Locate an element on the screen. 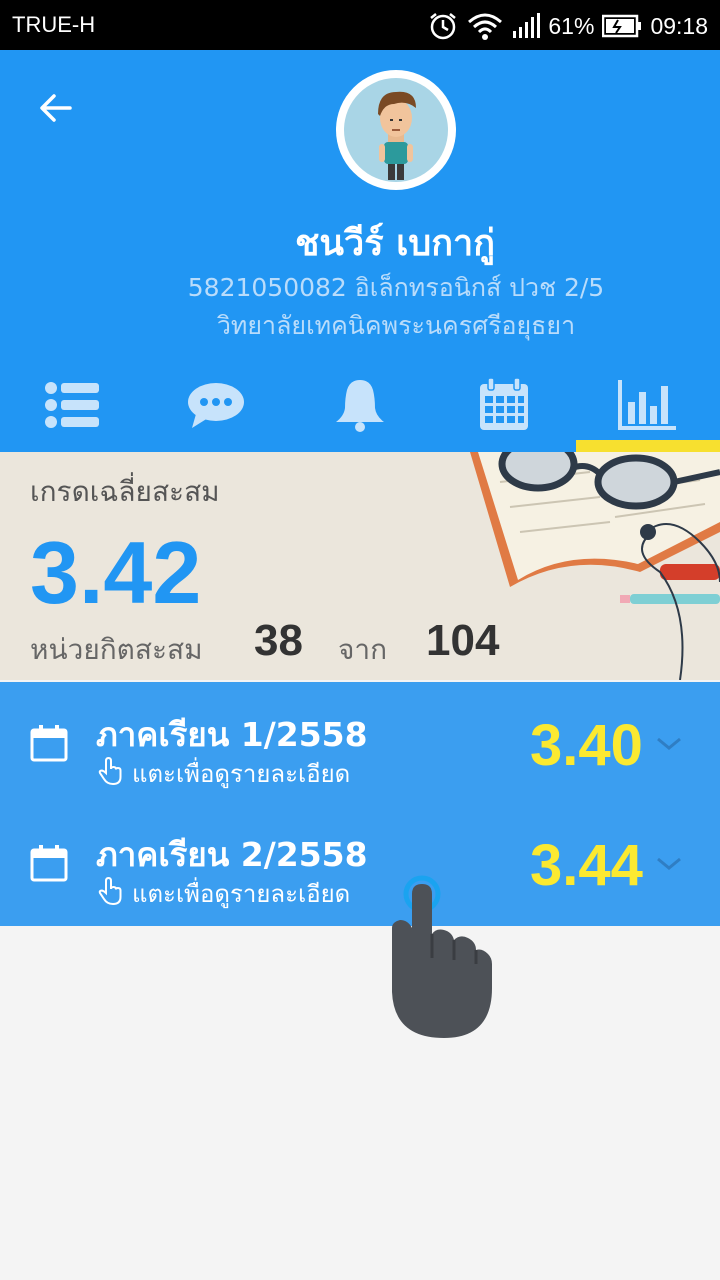 This screenshot has width=720, height=1280. clock-time: 09:18 is located at coordinates (679, 25).